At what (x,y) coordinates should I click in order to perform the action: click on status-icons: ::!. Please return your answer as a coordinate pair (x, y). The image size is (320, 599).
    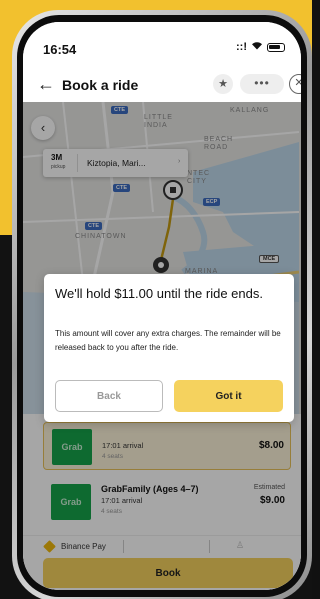
    Looking at the image, I should click on (260, 47).